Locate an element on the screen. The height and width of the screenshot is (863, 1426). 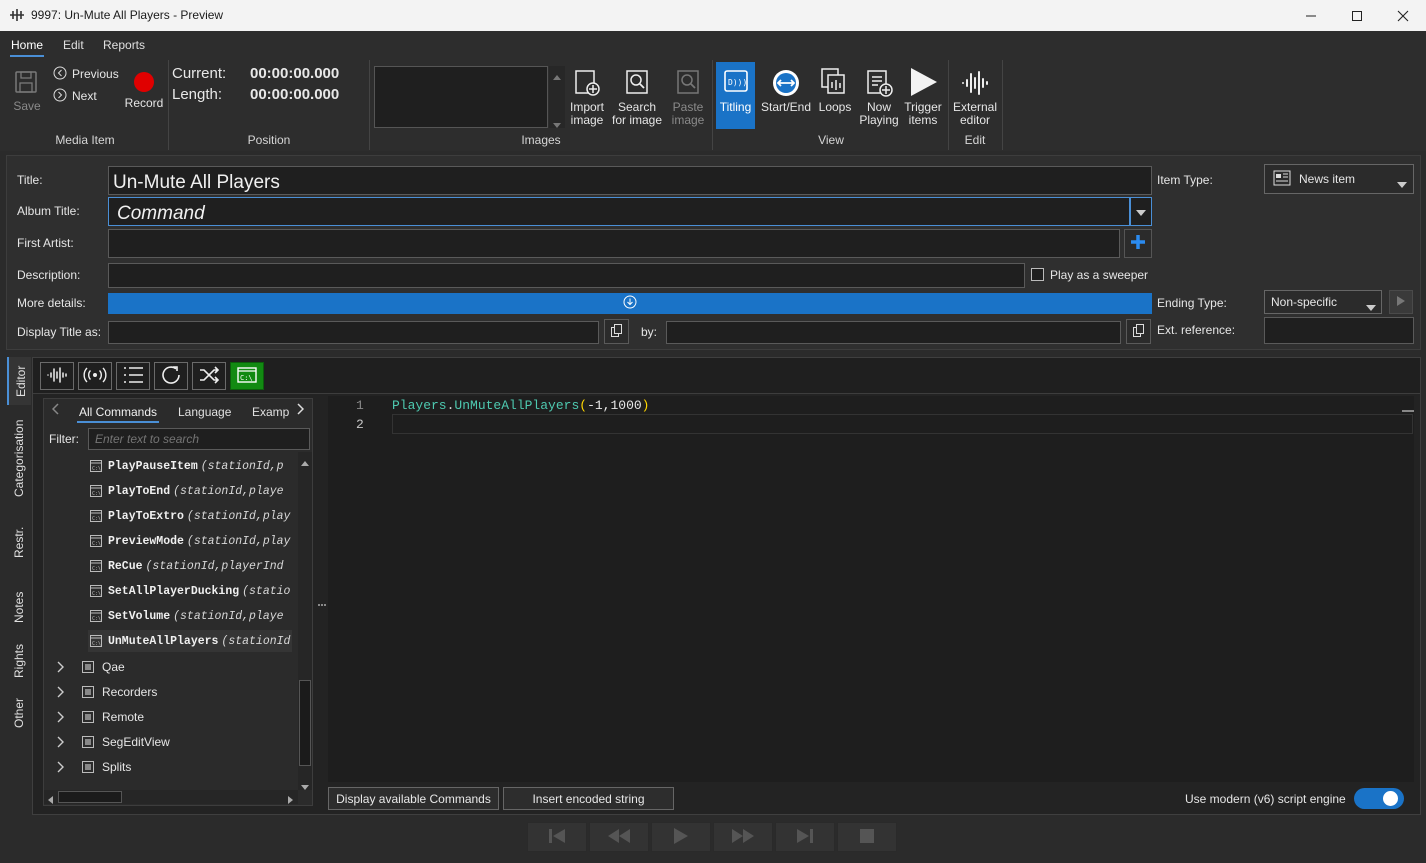
copy-artist-button is located at coordinates (1138, 331).